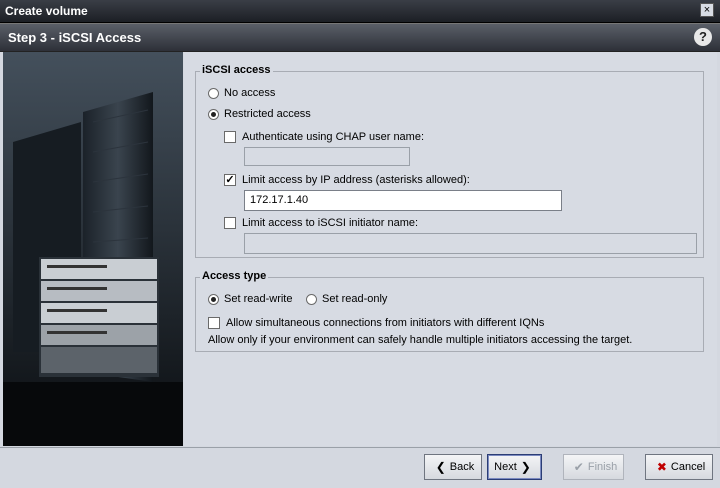 The image size is (720, 488). I want to click on cancel-x-icon: ✖, so click(661, 467).